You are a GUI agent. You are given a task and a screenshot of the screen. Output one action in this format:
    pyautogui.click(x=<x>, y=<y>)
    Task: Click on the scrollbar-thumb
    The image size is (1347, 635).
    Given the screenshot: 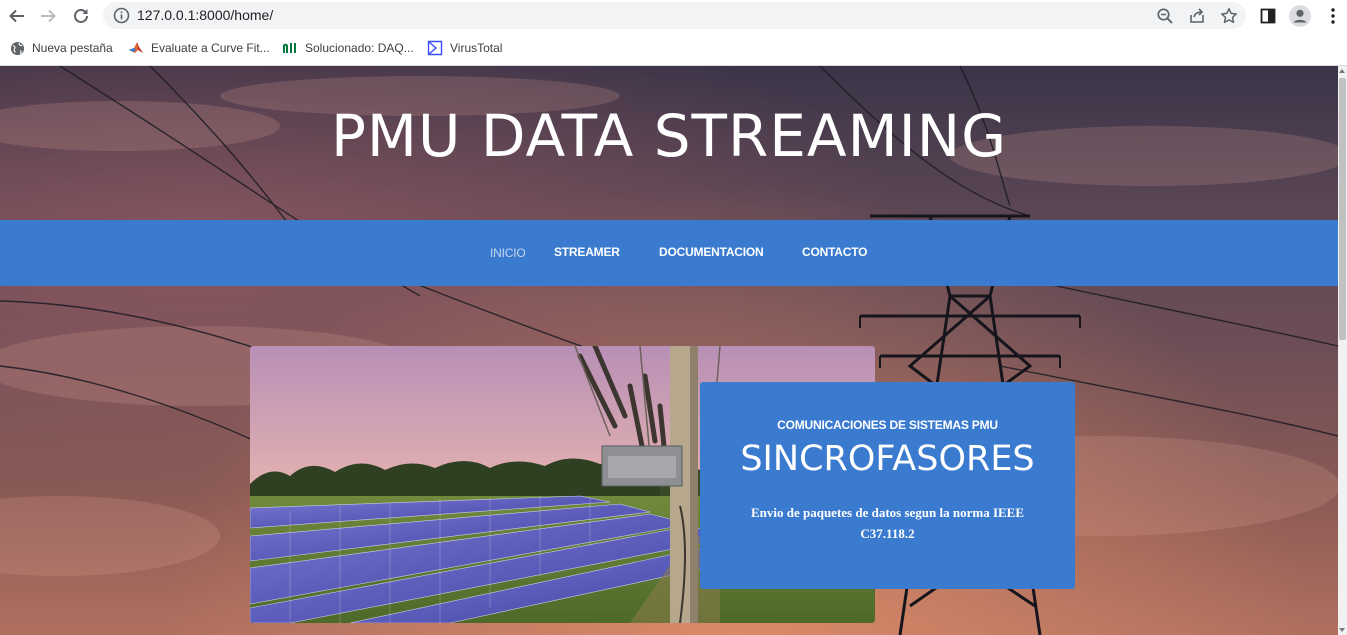 What is the action you would take?
    pyautogui.click(x=1342, y=209)
    